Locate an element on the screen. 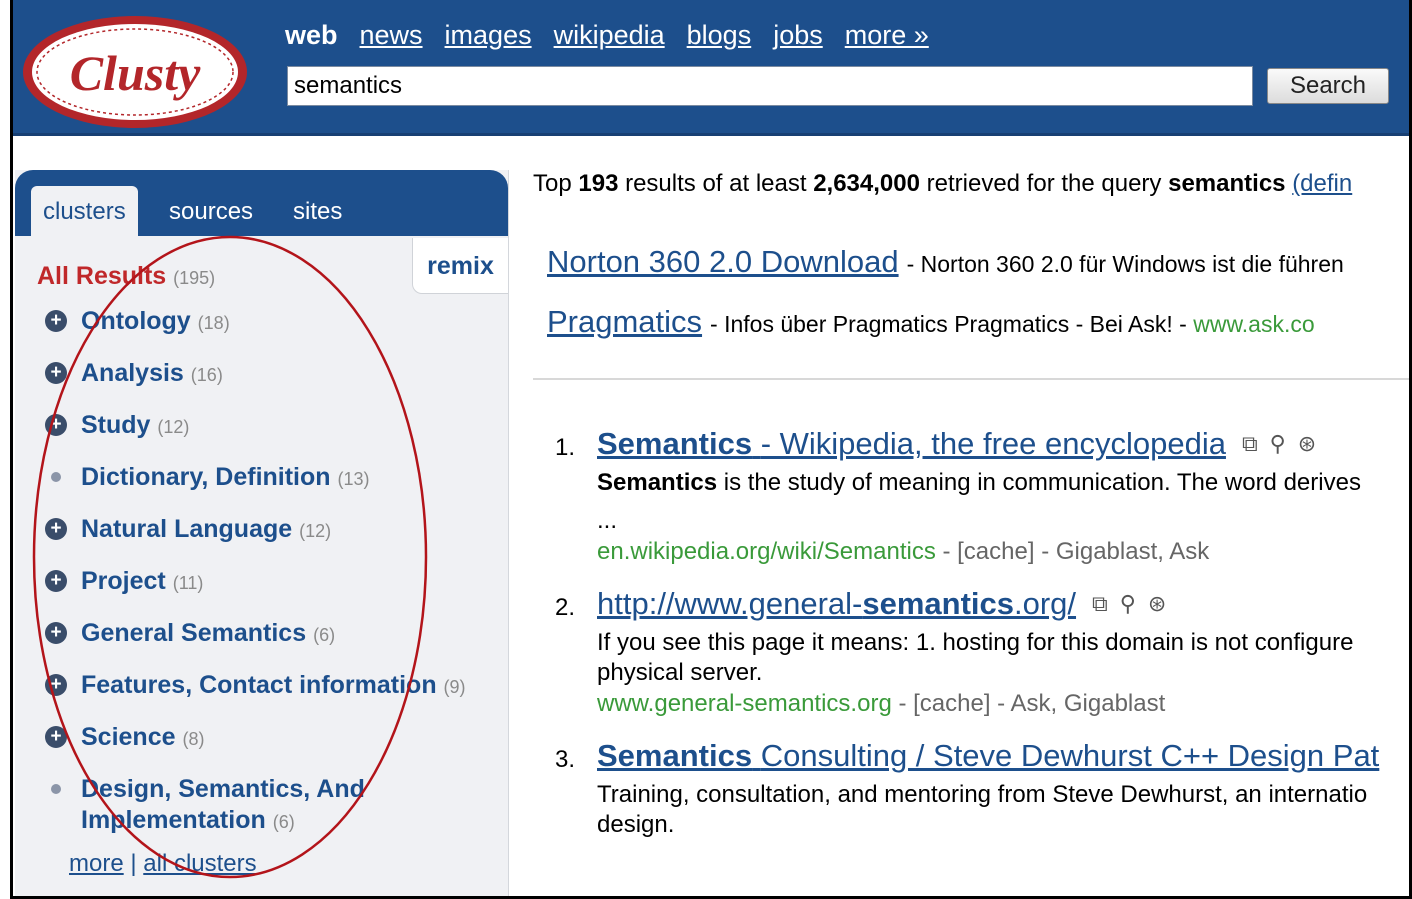 Image resolution: width=1412 pixels, height=899 pixels. cluster-label: General Semantics (6) is located at coordinates (208, 634).